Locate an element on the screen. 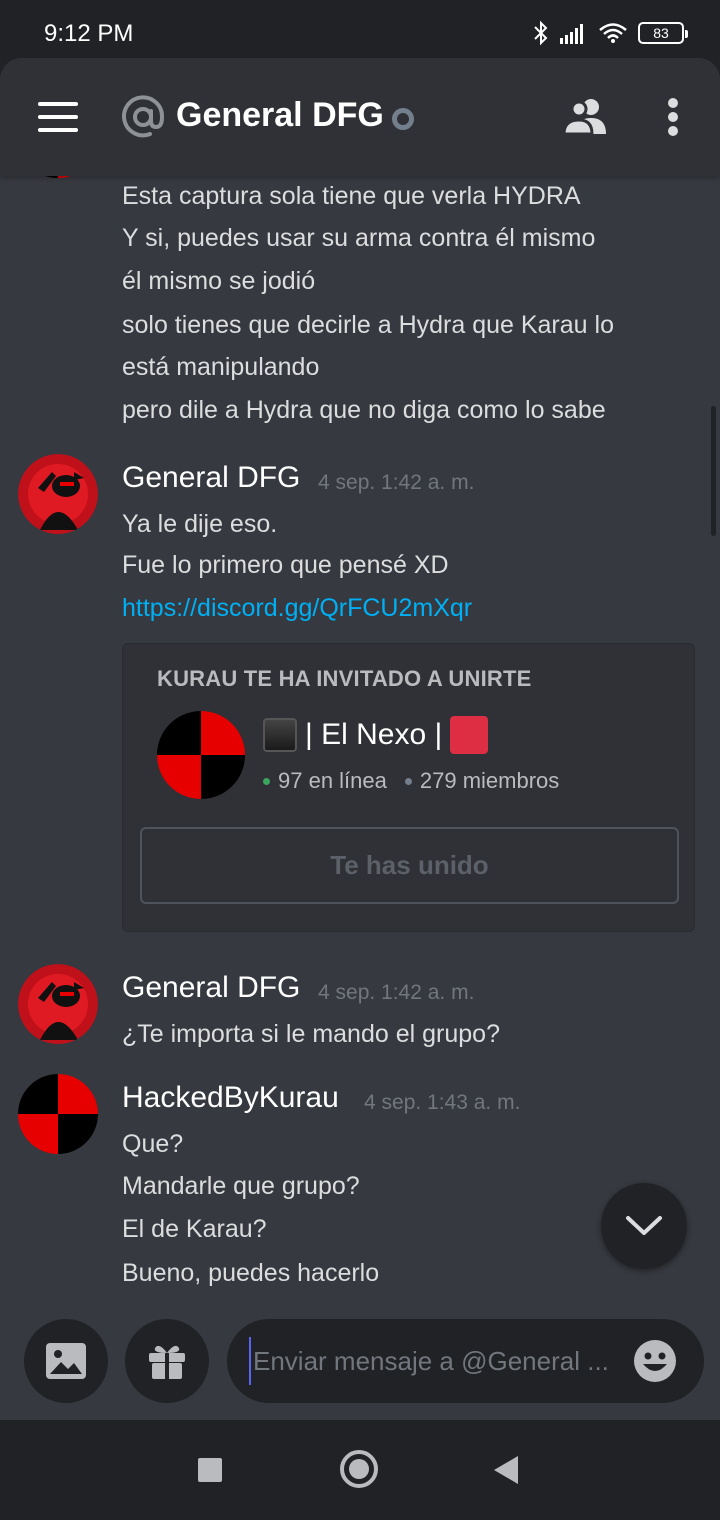 The image size is (720, 1520). attach-image-button is located at coordinates (66, 1361).